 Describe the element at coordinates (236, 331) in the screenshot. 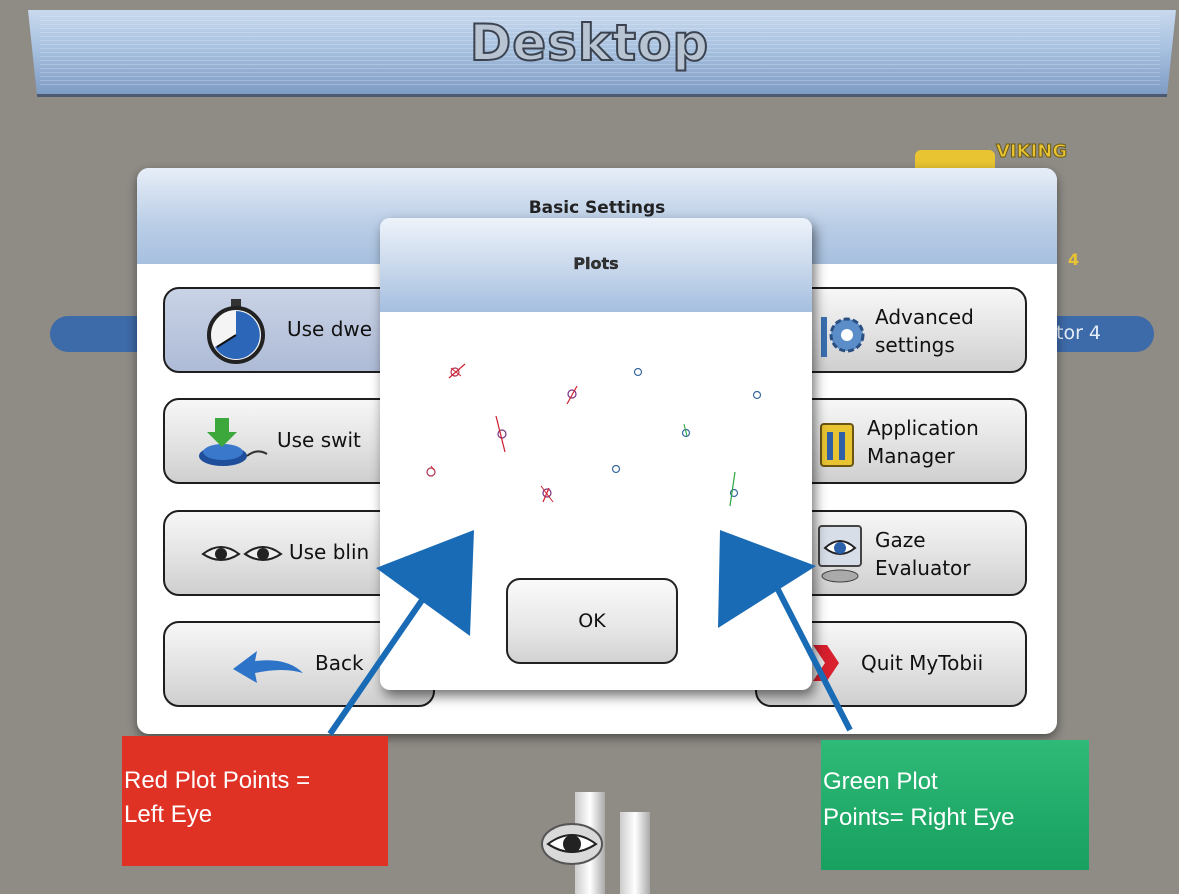

I see `stopwatch-icon` at that location.